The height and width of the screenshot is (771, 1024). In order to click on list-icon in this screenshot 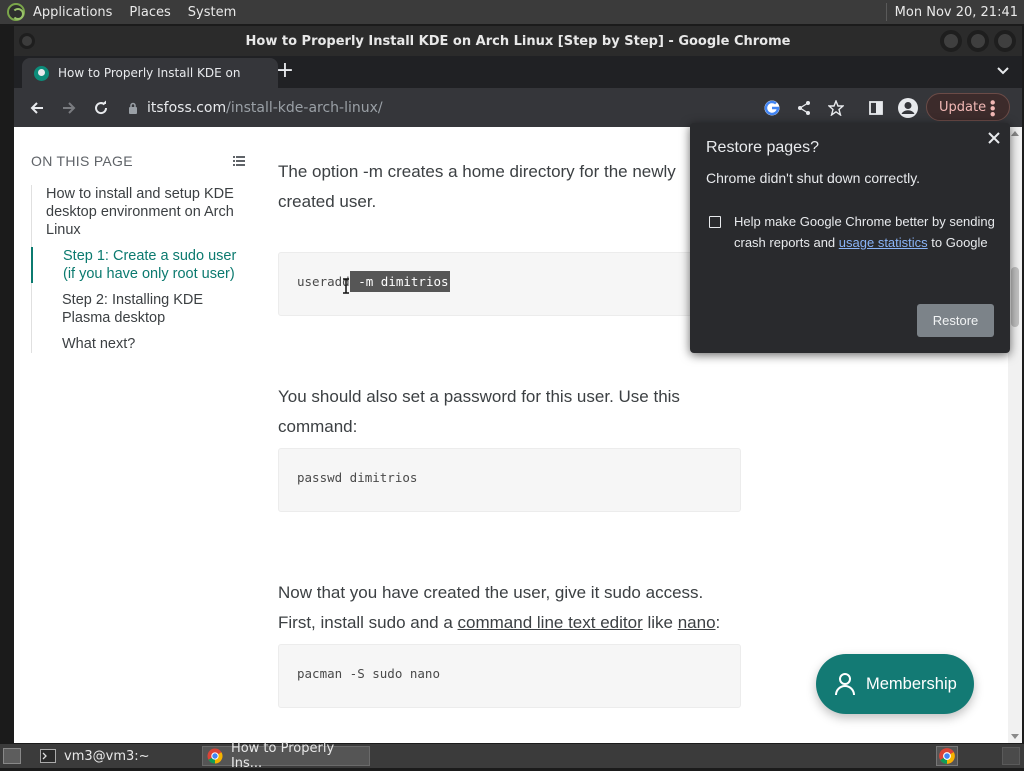, I will do `click(239, 161)`.